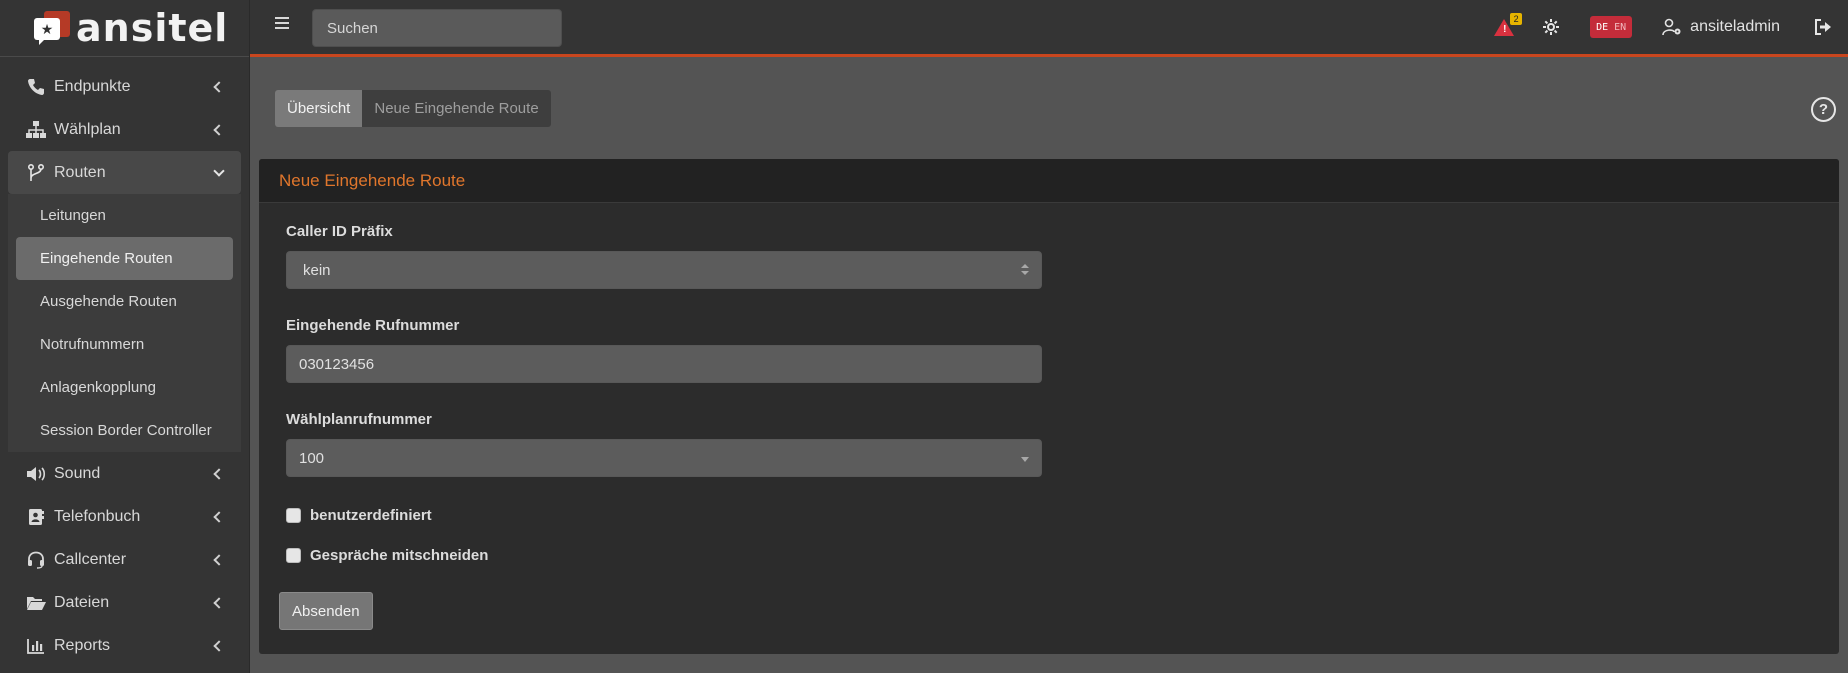 The width and height of the screenshot is (1848, 673). I want to click on caller-id-label: Caller ID Präfix, so click(339, 231).